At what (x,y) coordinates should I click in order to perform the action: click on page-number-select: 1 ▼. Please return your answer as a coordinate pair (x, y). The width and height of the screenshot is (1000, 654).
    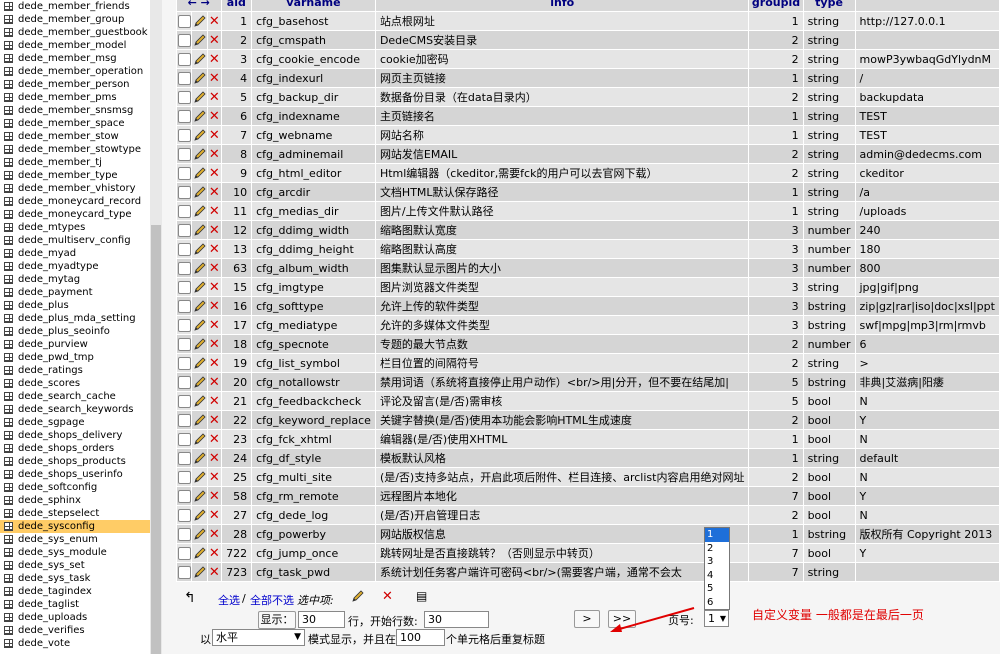
    Looking at the image, I should click on (716, 618).